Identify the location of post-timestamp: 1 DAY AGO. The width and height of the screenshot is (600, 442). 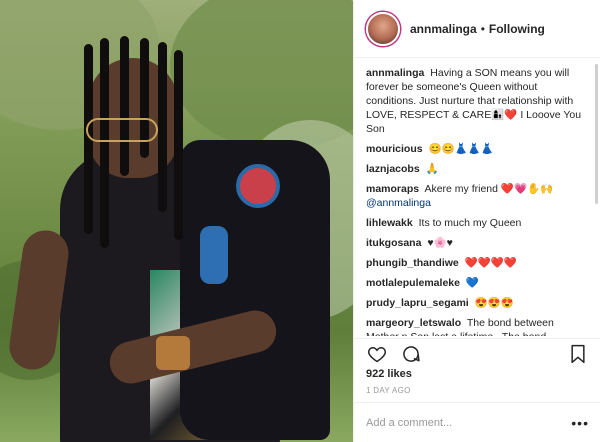
(388, 390).